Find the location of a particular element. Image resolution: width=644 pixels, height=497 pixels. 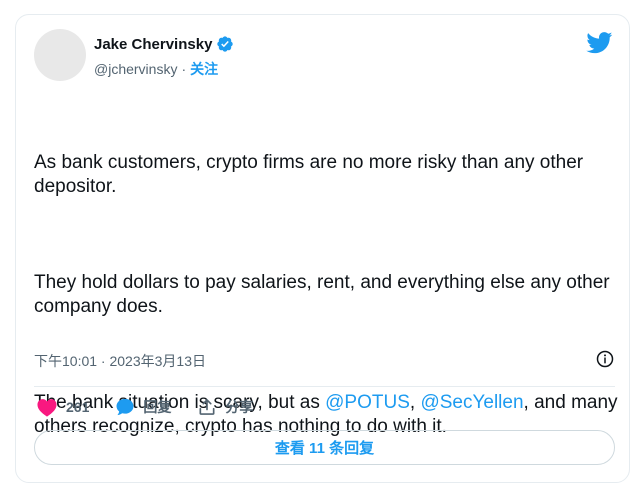

heart-icon is located at coordinates (47, 408).